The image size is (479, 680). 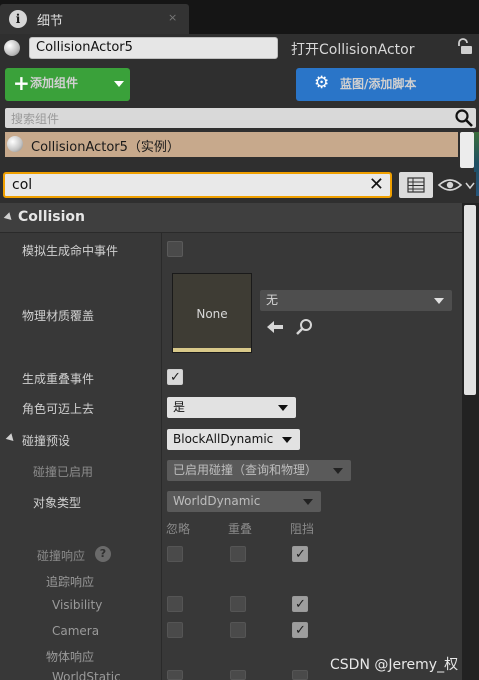 What do you see at coordinates (52, 217) in the screenshot?
I see `category-label: Collision` at bounding box center [52, 217].